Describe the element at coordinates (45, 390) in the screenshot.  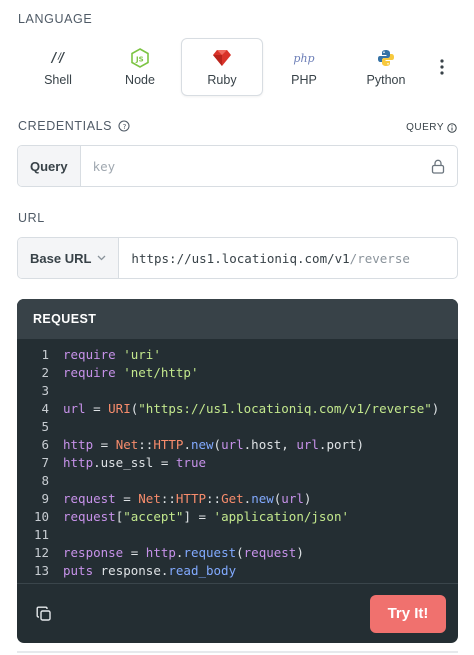
I see `code-line: 3` at that location.